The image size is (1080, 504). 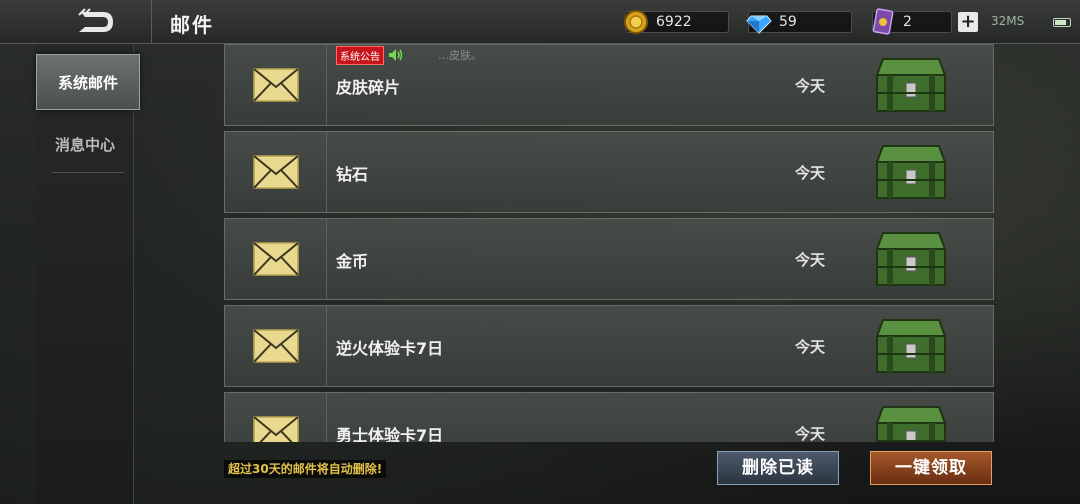 What do you see at coordinates (759, 22) in the screenshot?
I see `diamond-icon` at bounding box center [759, 22].